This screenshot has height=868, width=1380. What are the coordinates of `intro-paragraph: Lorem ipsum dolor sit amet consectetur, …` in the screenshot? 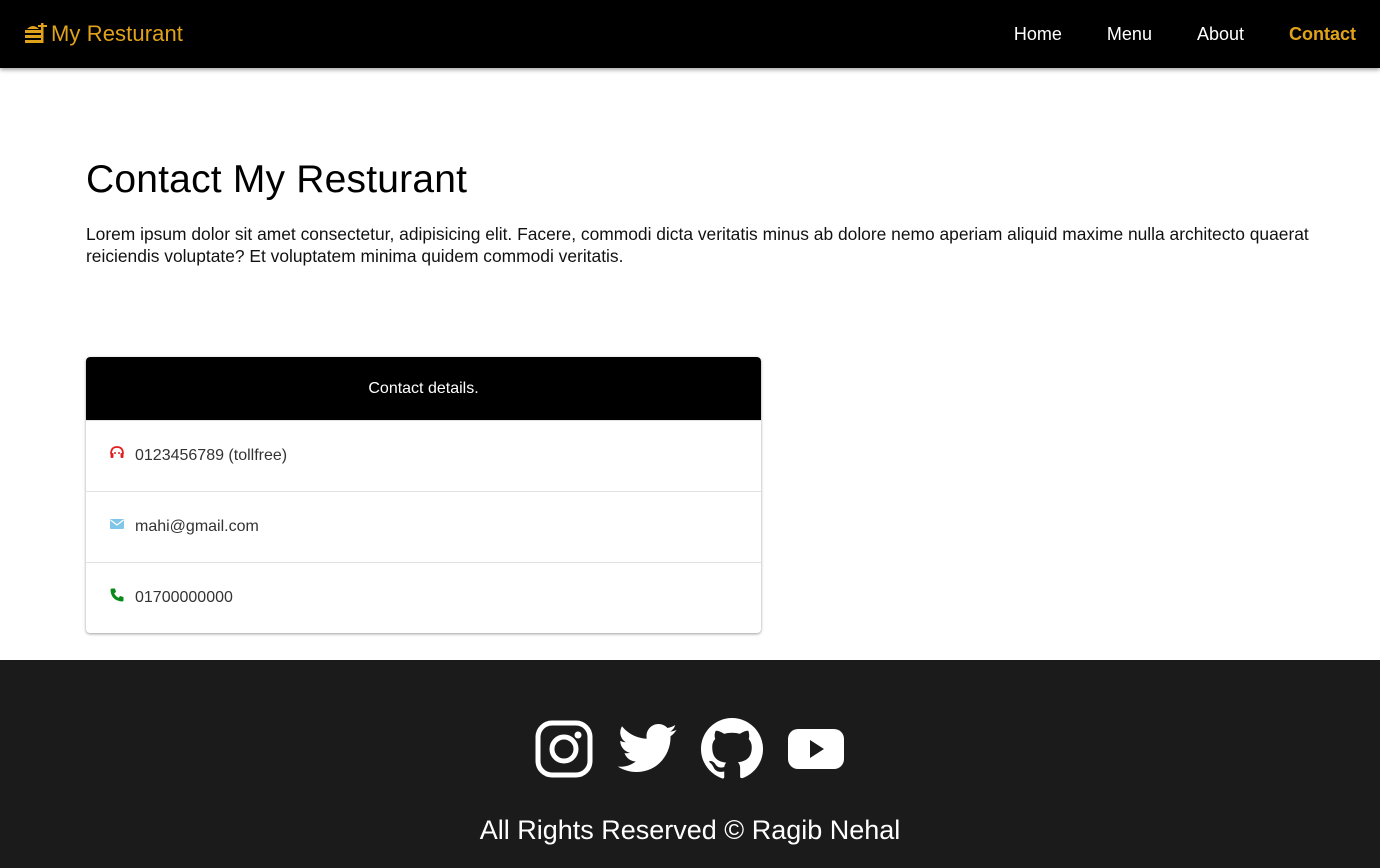 It's located at (697, 245).